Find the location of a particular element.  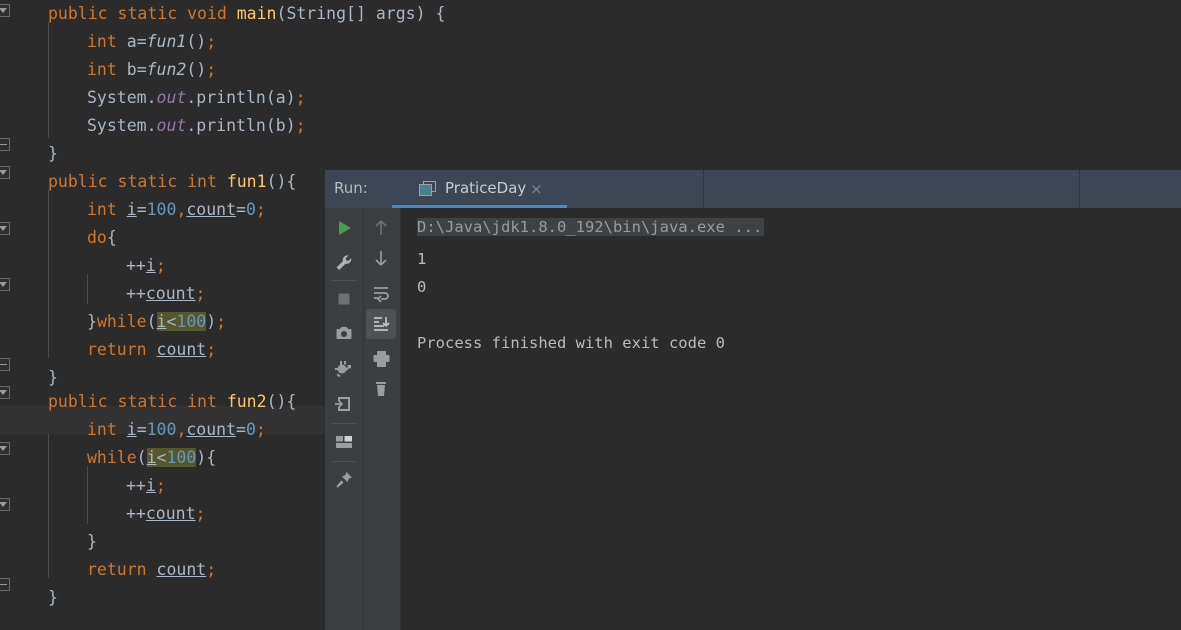

run-tool-window-header: Run: PraticeDay × is located at coordinates (753, 189).